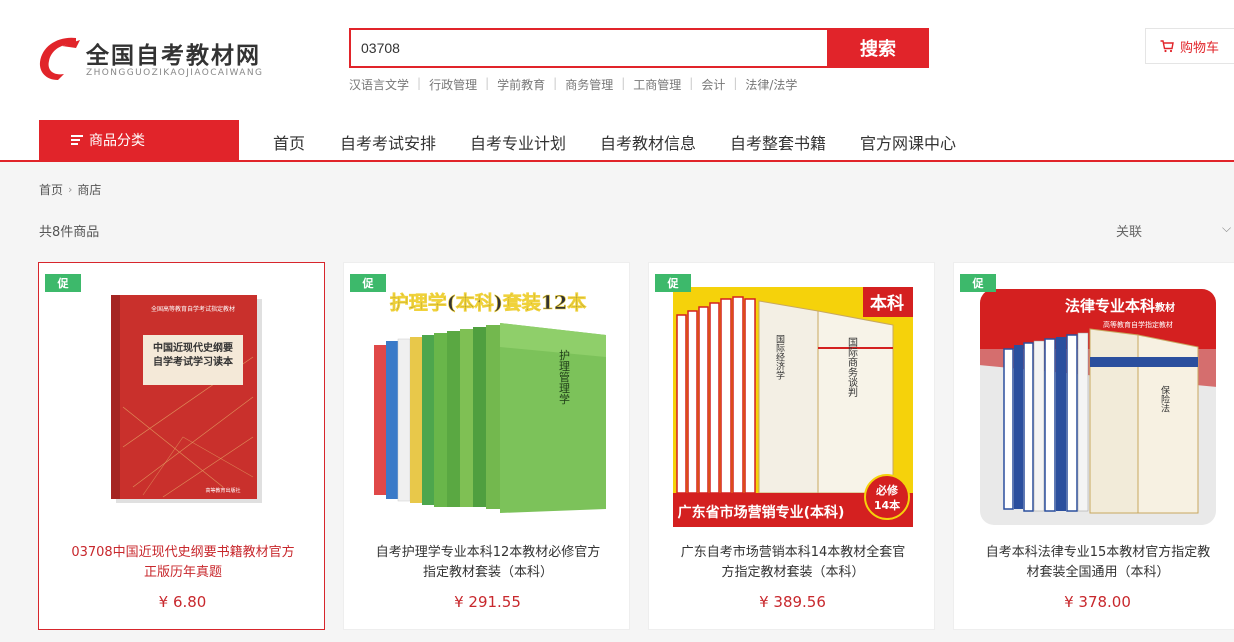 The image size is (1234, 642). Describe the element at coordinates (564, 376) in the screenshot. I see `cover-front-title: 护理管理学` at that location.